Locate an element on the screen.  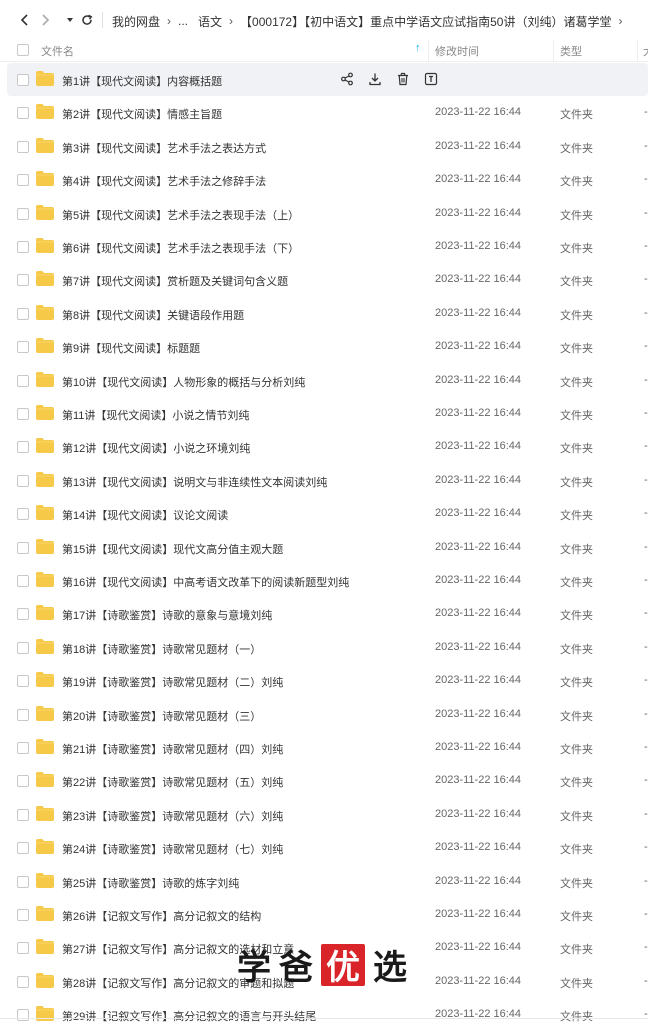
file-name: 第22讲【诗歌鉴赏】诗歌常见题材（五）刘纯 is located at coordinates (172, 782).